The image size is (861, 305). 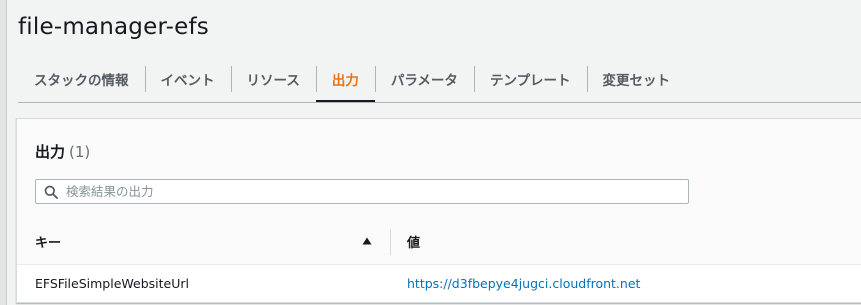 What do you see at coordinates (112, 283) in the screenshot?
I see `output-key: EFSFileSimpleWebsiteUrl` at bounding box center [112, 283].